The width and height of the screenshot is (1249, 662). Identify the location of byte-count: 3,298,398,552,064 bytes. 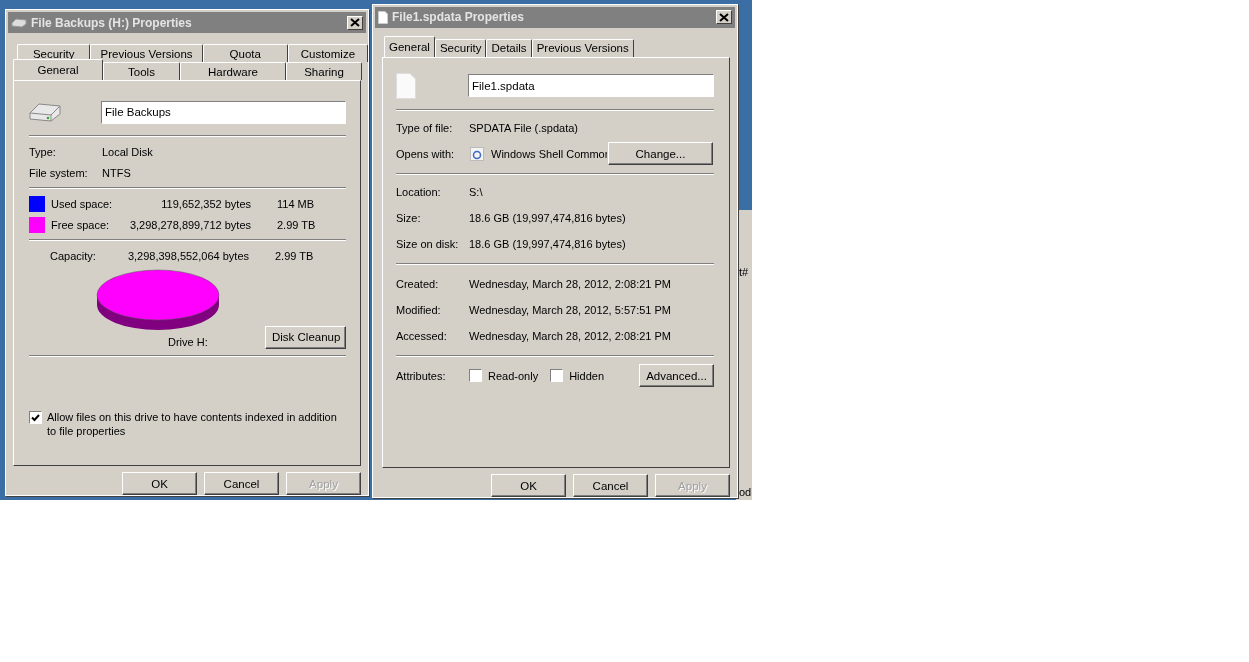
(187, 256).